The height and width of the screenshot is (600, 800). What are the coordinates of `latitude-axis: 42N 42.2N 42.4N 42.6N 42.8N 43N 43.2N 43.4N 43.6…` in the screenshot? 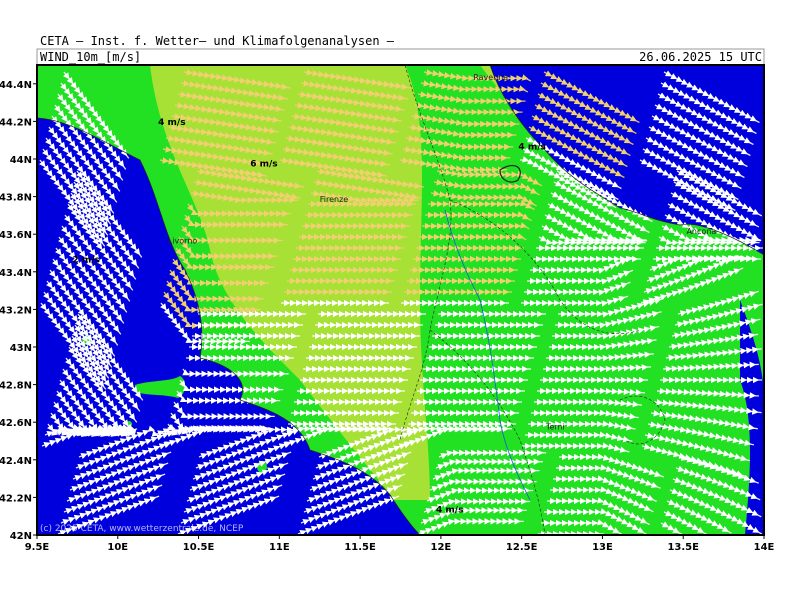 It's located at (18, 311).